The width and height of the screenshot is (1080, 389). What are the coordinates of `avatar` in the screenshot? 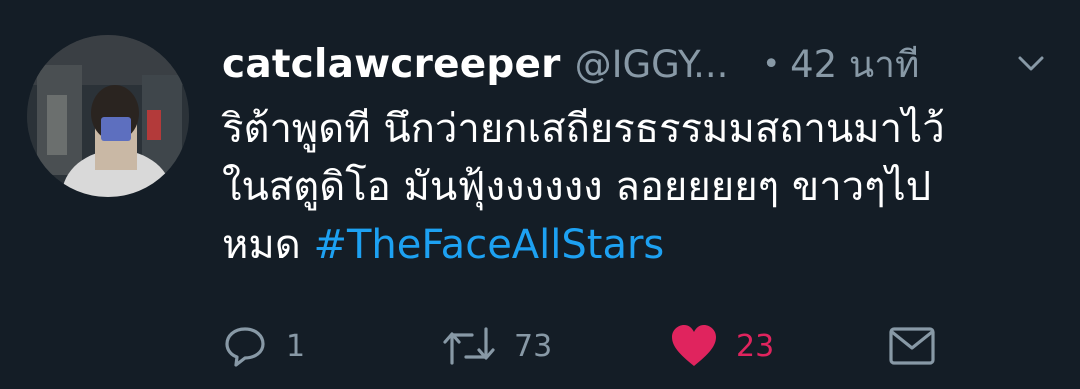 It's located at (108, 116).